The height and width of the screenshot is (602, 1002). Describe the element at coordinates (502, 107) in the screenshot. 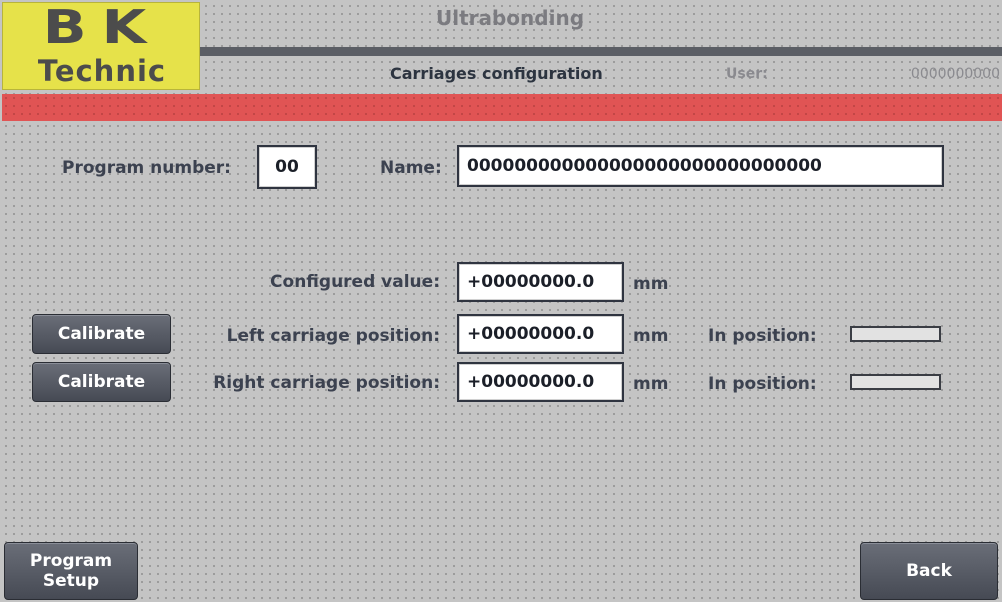

I see `alarm-bar` at that location.